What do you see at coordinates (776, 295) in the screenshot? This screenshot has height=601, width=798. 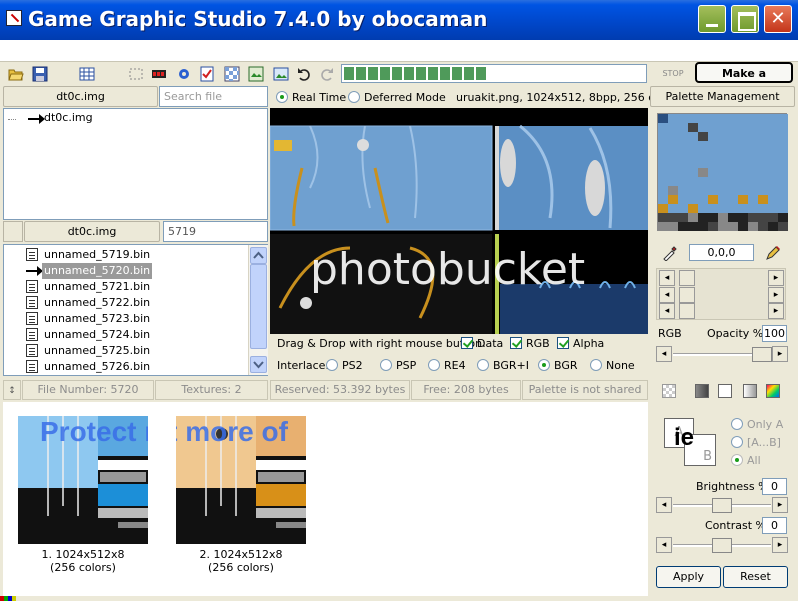 I see `g-right-button: ▸` at bounding box center [776, 295].